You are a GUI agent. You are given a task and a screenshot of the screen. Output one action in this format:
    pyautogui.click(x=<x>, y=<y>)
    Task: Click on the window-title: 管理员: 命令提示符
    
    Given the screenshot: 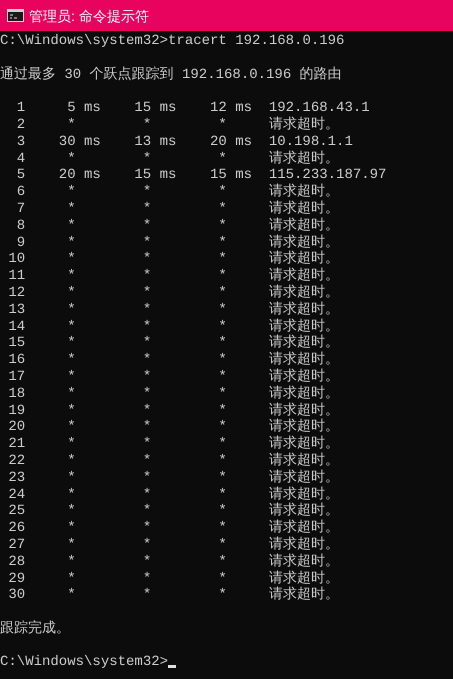 What is the action you would take?
    pyautogui.click(x=89, y=15)
    